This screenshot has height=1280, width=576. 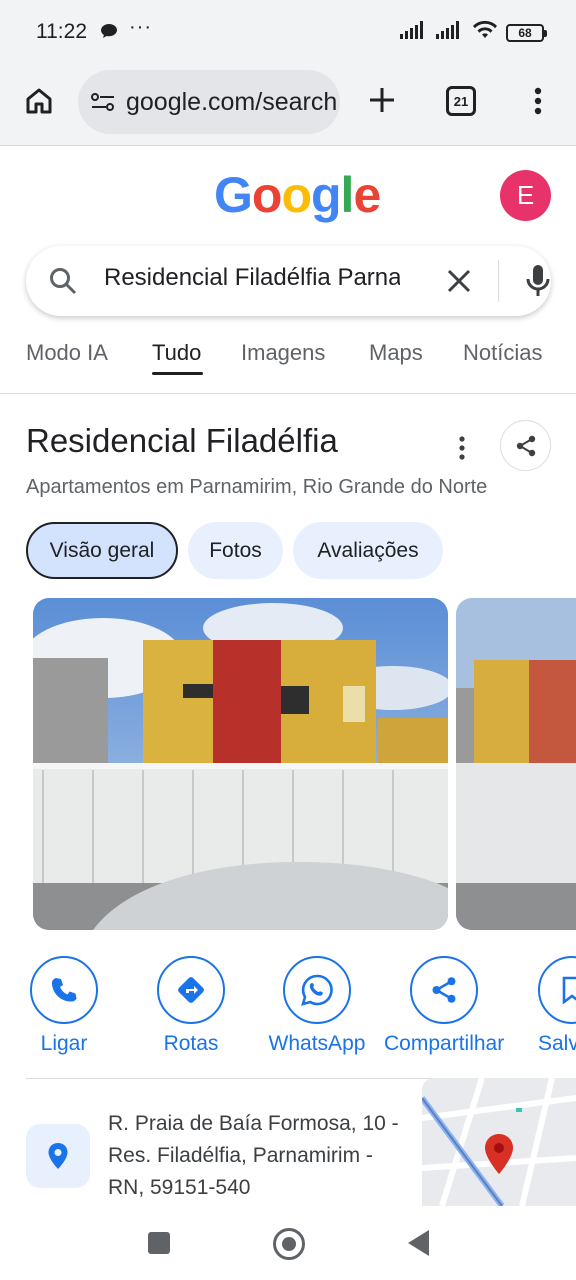 What do you see at coordinates (288, 32) in the screenshot?
I see `status-bar: 11:22 ··· 68` at bounding box center [288, 32].